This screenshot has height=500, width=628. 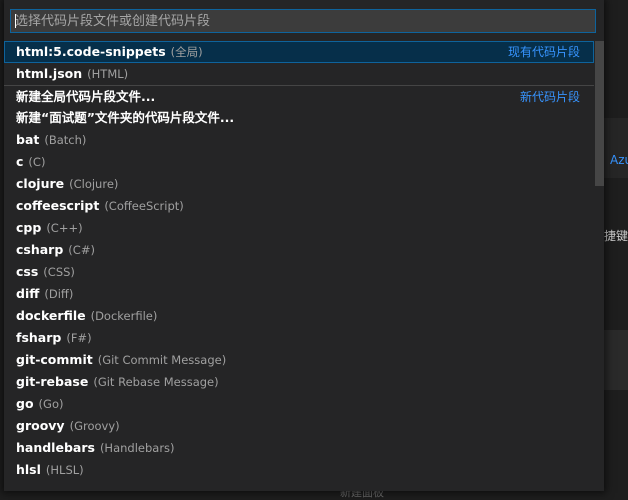 What do you see at coordinates (51, 404) in the screenshot?
I see `list-item-description: (Go)` at bounding box center [51, 404].